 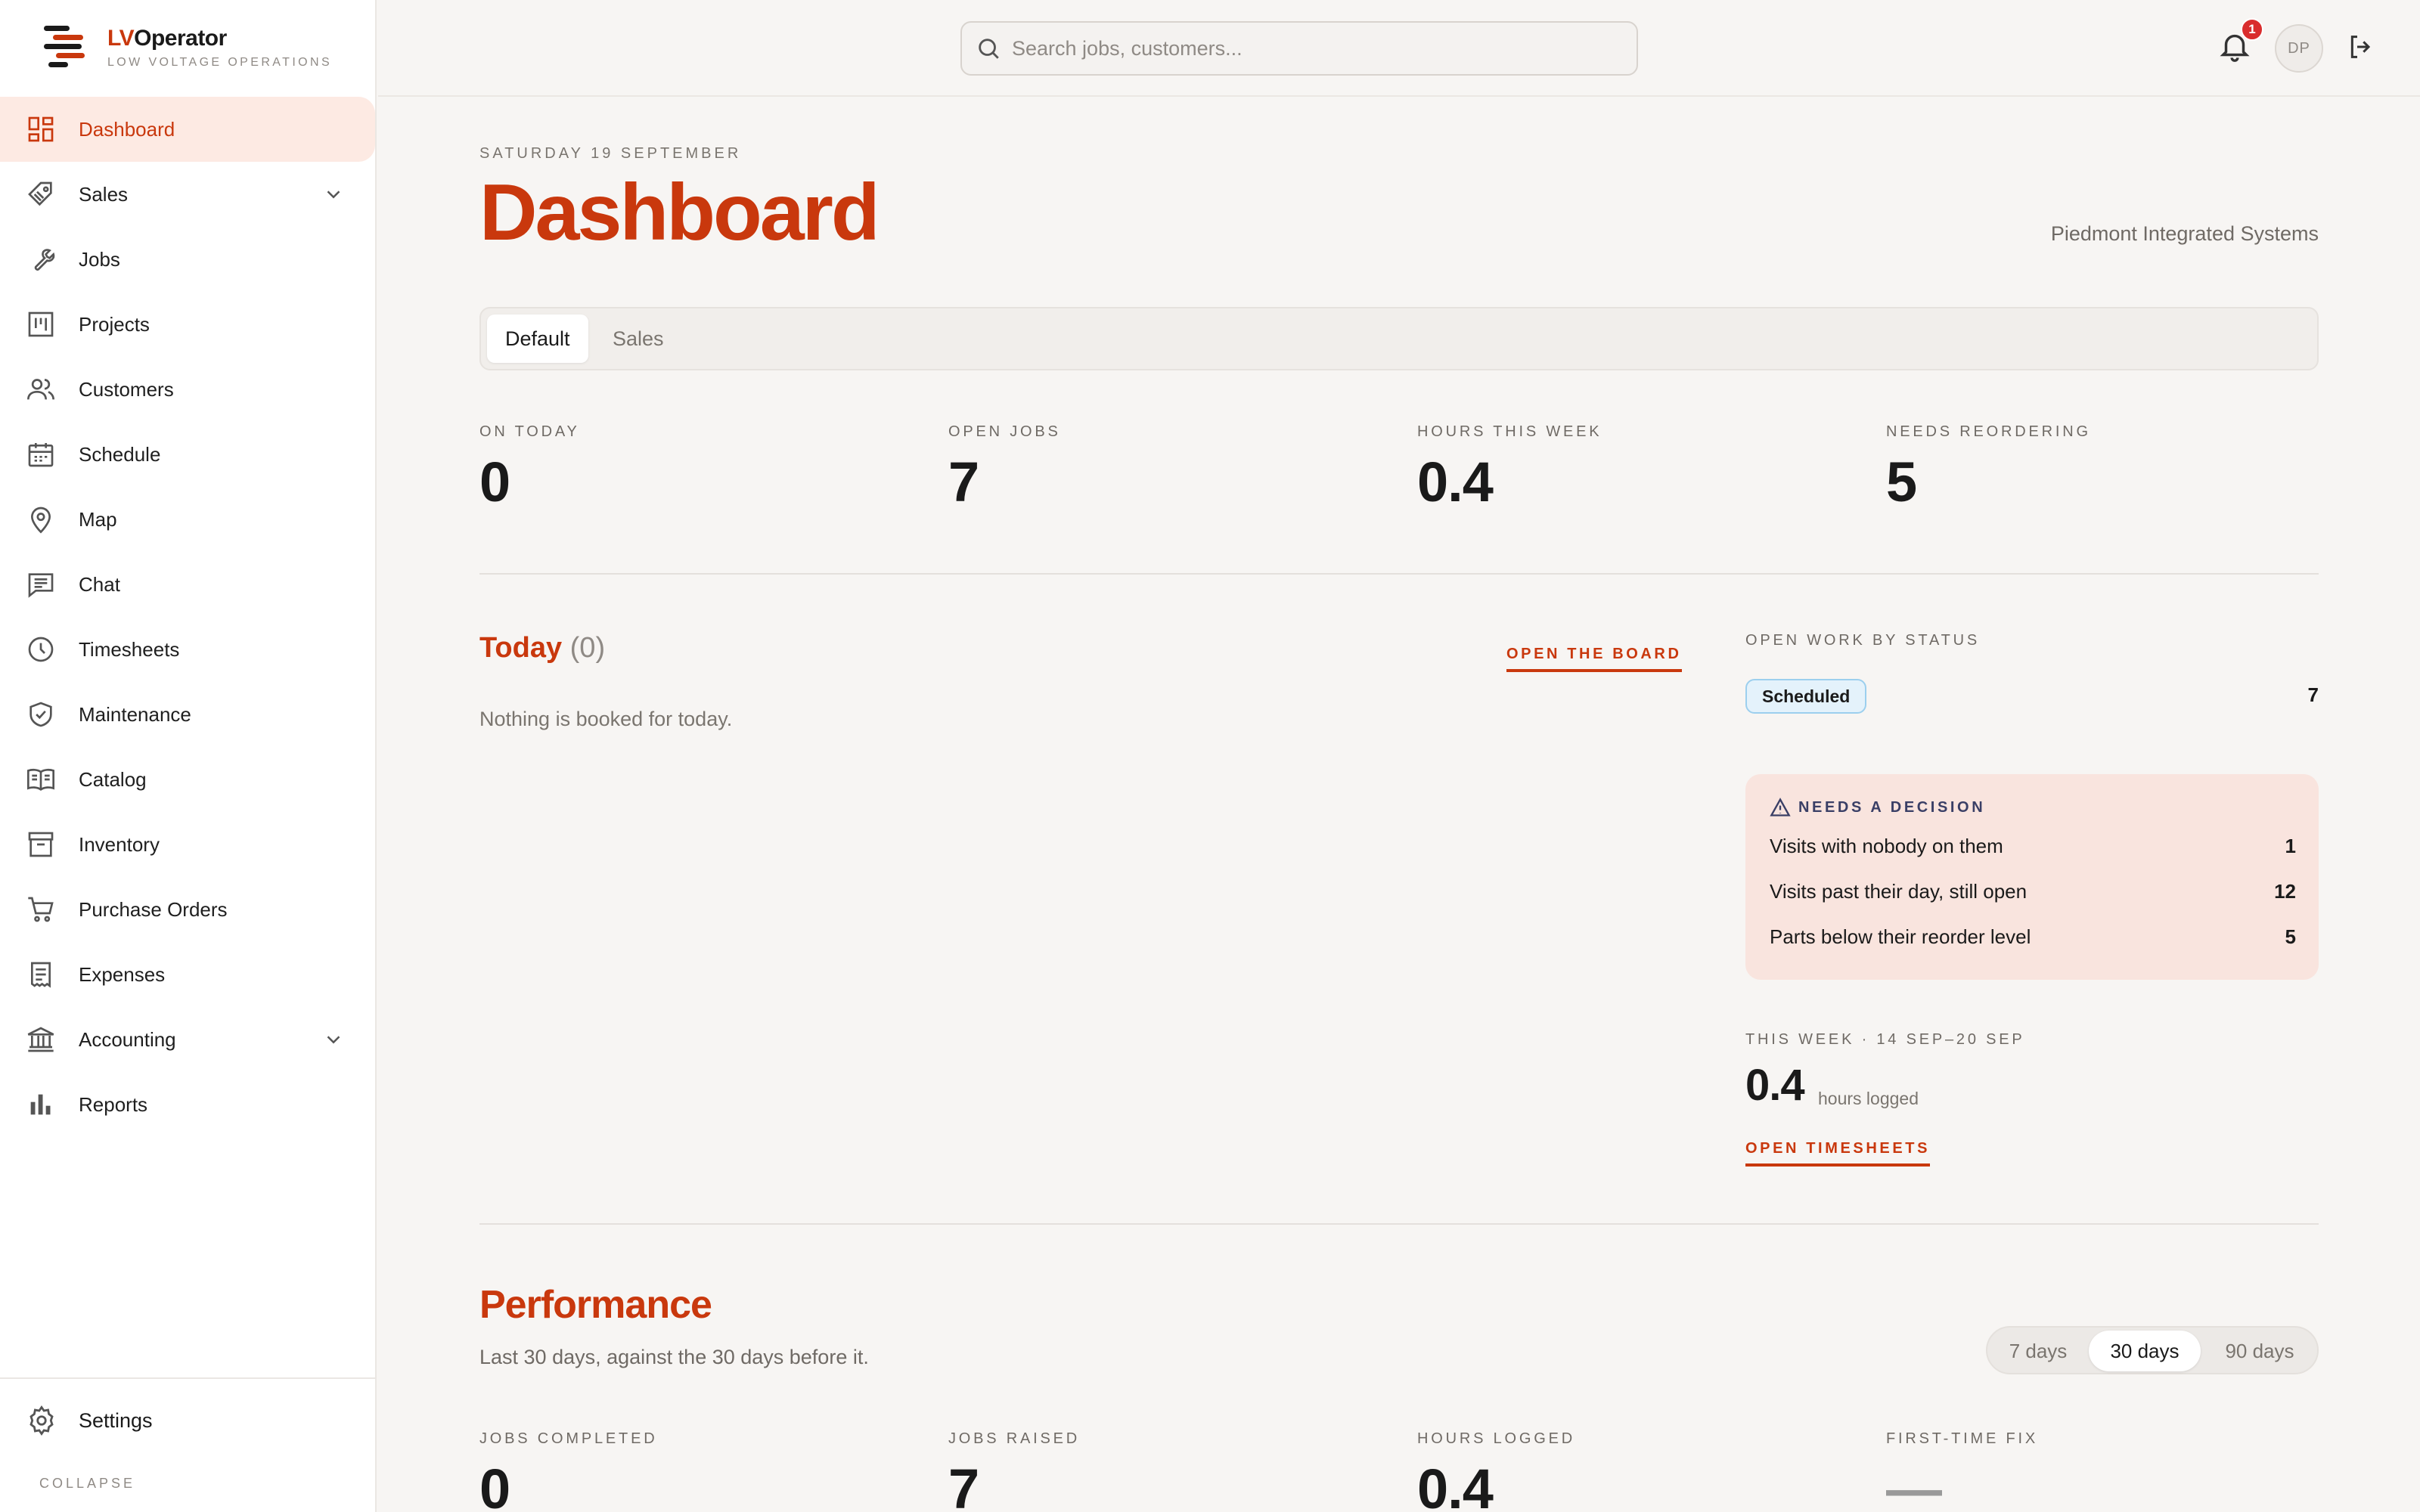 I want to click on map-pin-icon, so click(x=40, y=520).